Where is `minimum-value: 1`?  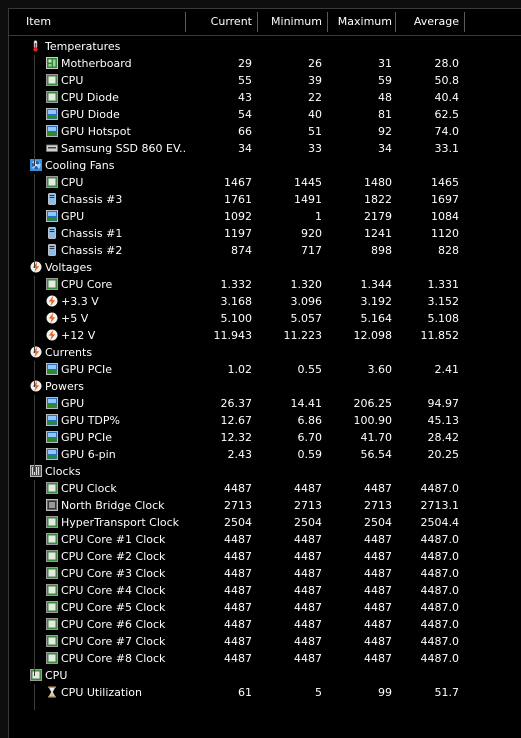
minimum-value: 1 is located at coordinates (318, 216).